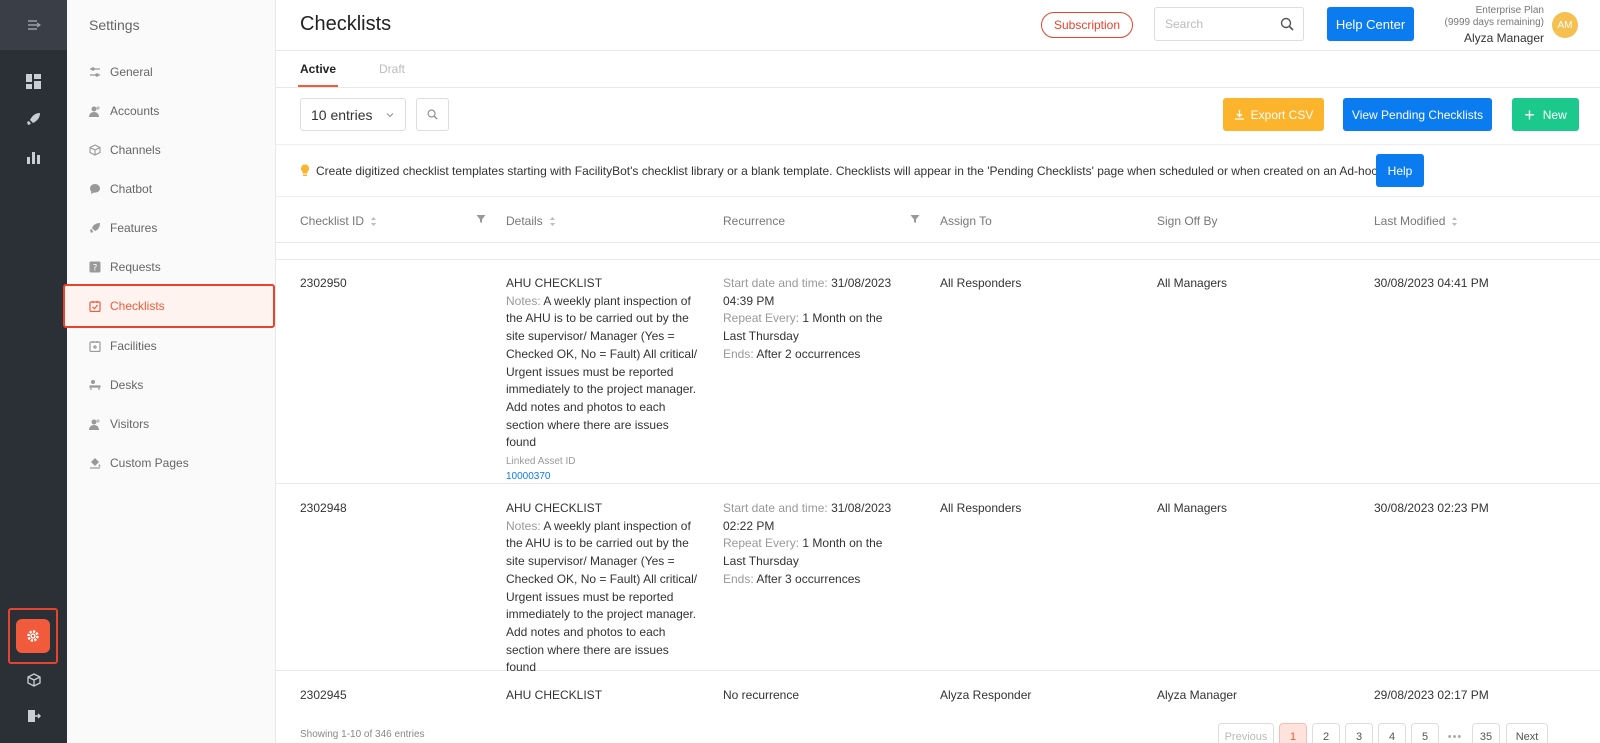  I want to click on chat-icon, so click(95, 189).